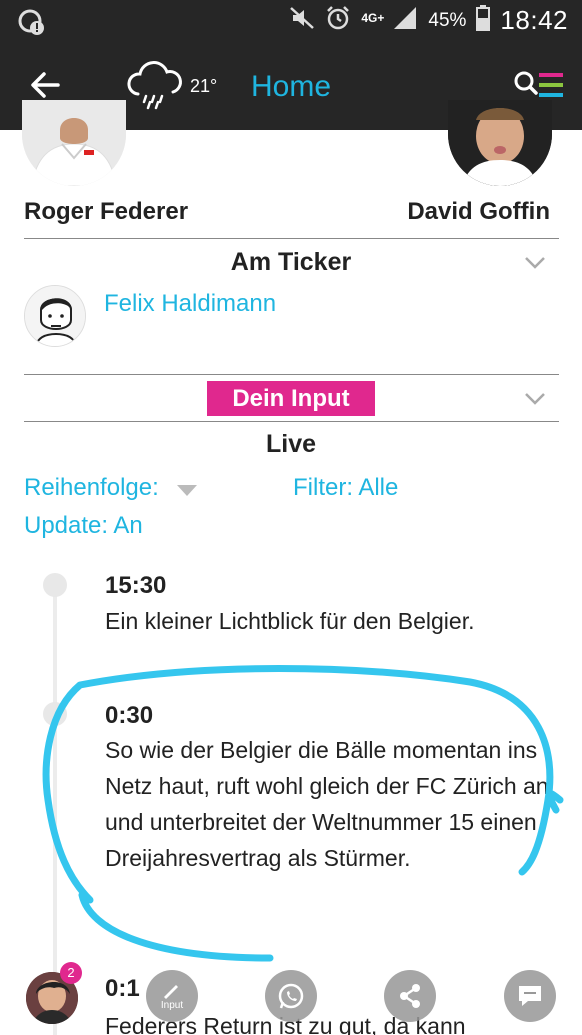  Describe the element at coordinates (55, 810) in the screenshot. I see `timeline-line` at that location.